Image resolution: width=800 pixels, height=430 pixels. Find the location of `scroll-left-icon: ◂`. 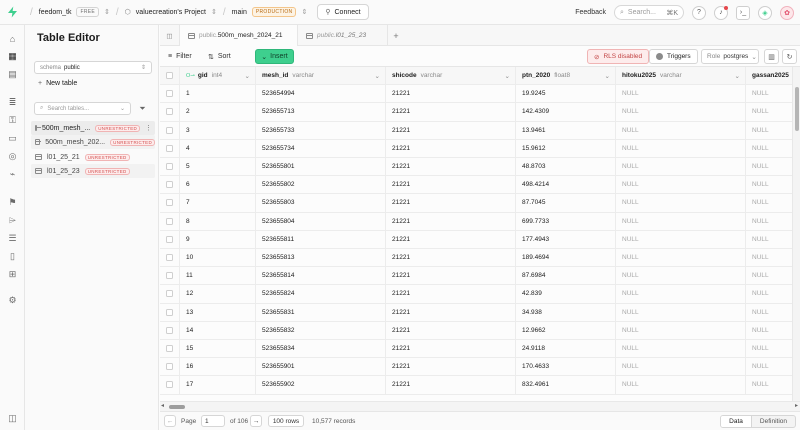

scroll-left-icon: ◂ is located at coordinates (162, 405).